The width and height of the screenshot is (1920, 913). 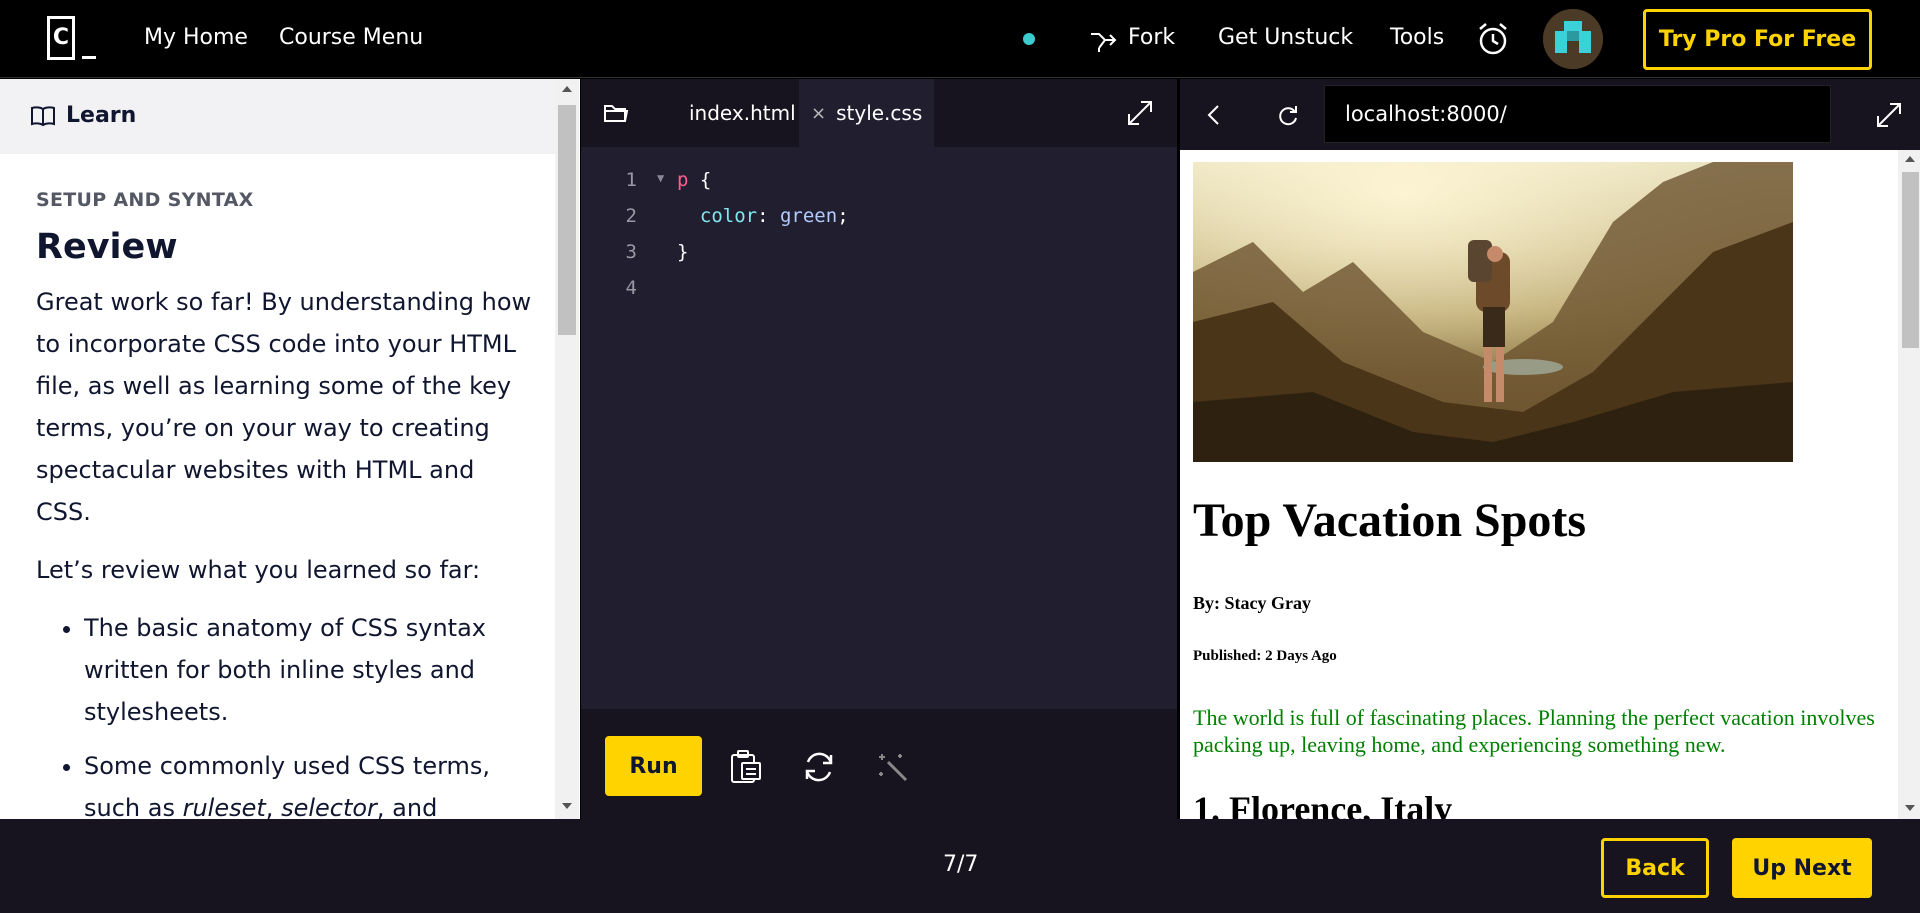 What do you see at coordinates (688, 216) in the screenshot?
I see `css-indent` at bounding box center [688, 216].